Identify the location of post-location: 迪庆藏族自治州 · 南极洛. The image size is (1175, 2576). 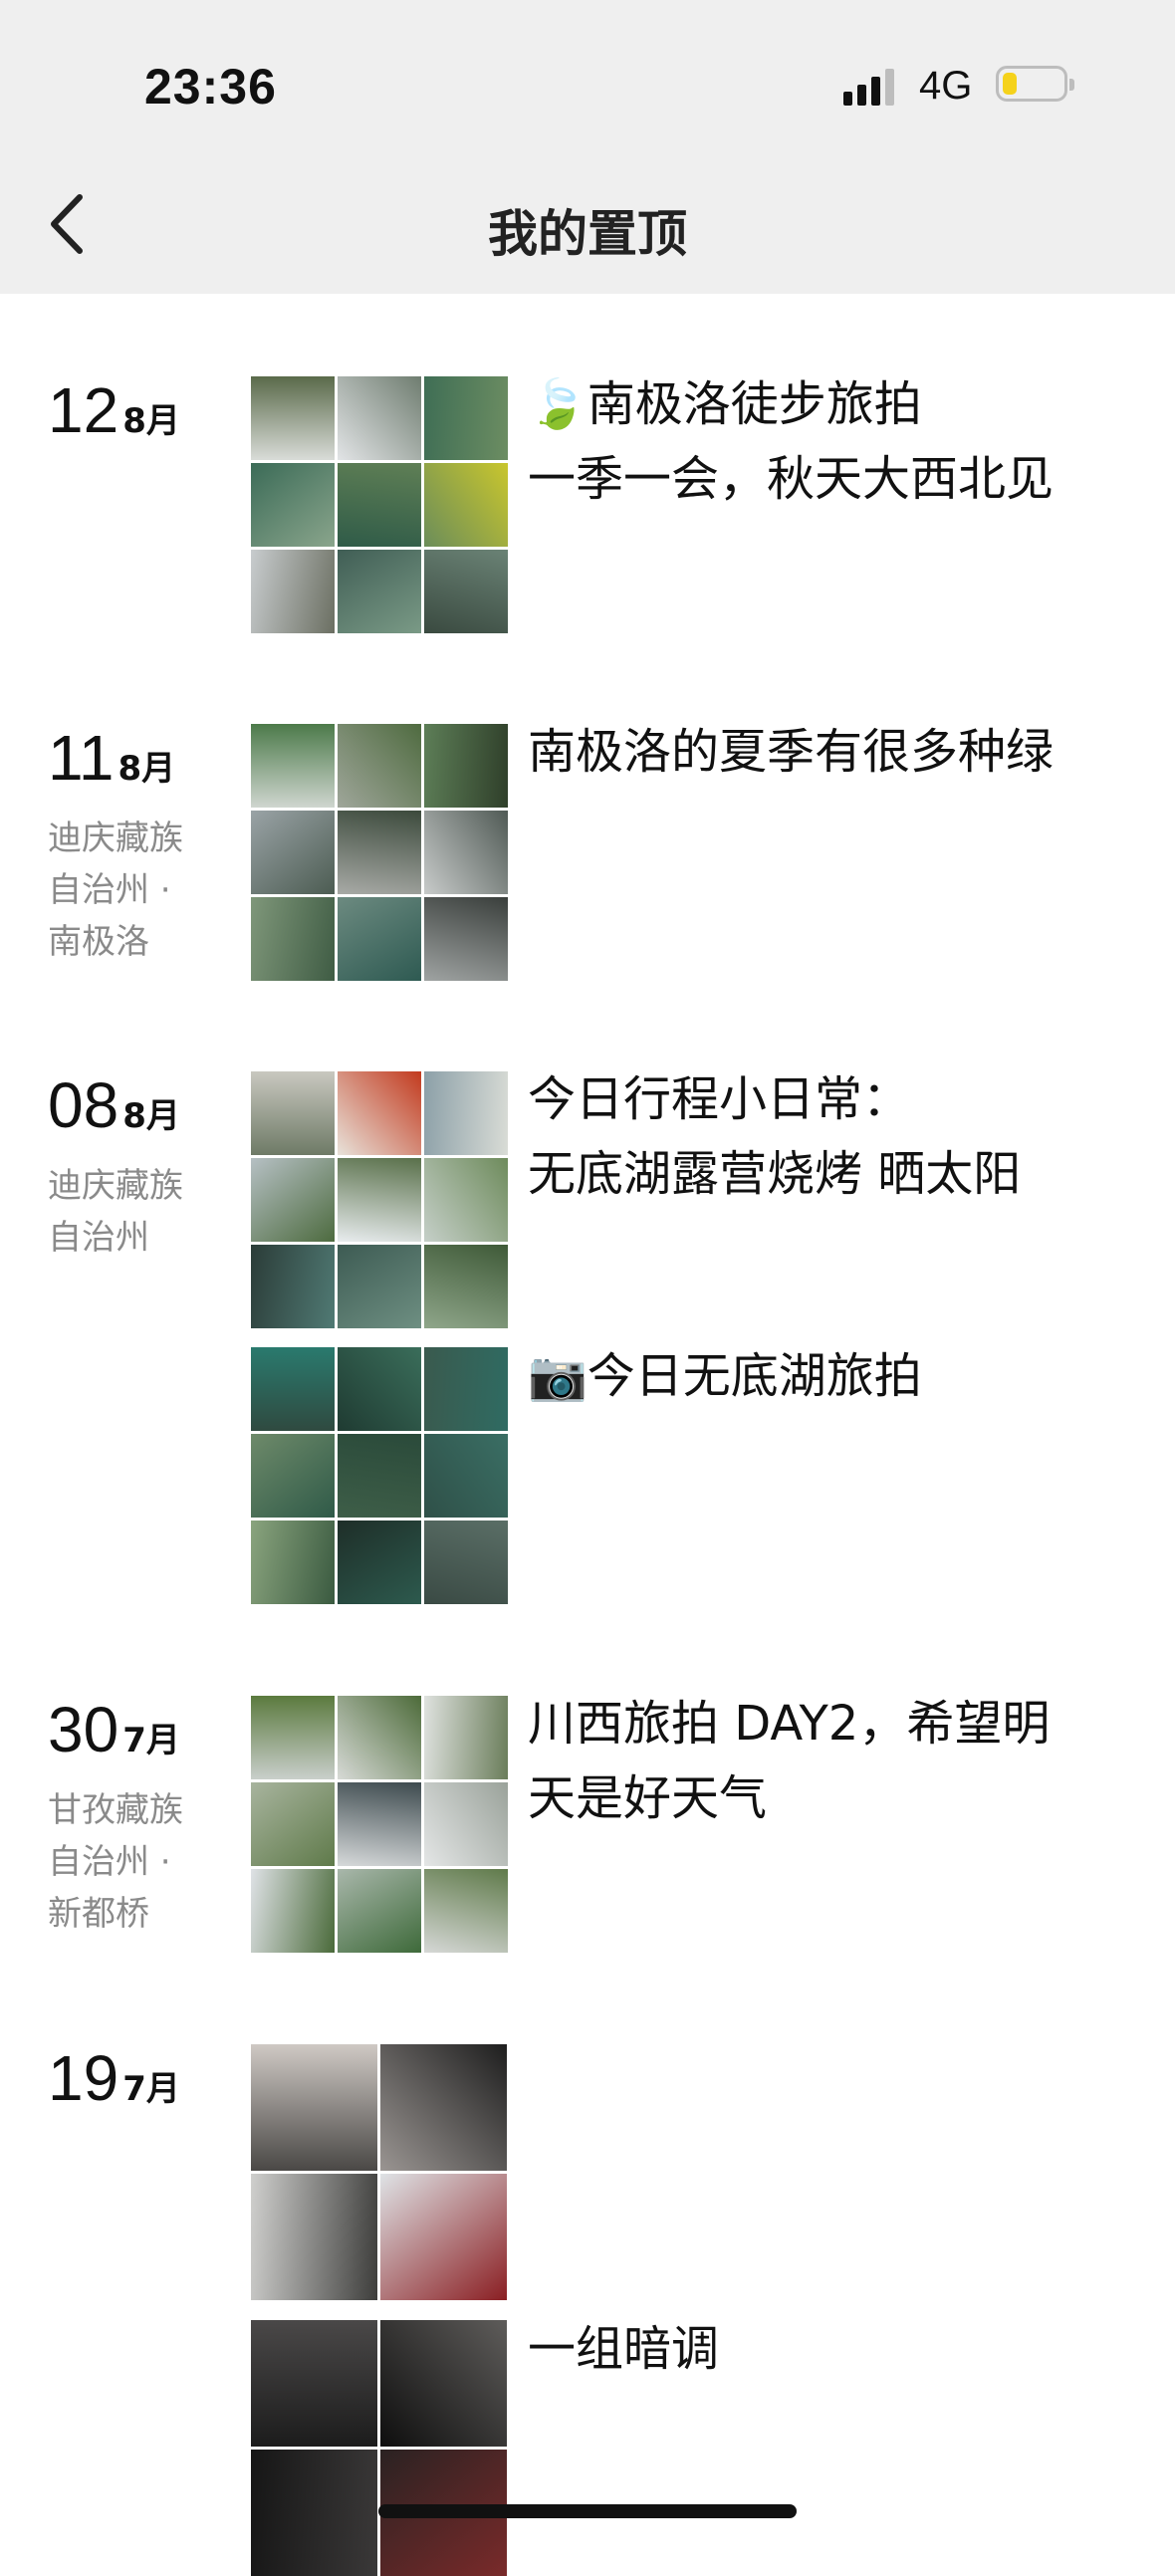
(115, 890).